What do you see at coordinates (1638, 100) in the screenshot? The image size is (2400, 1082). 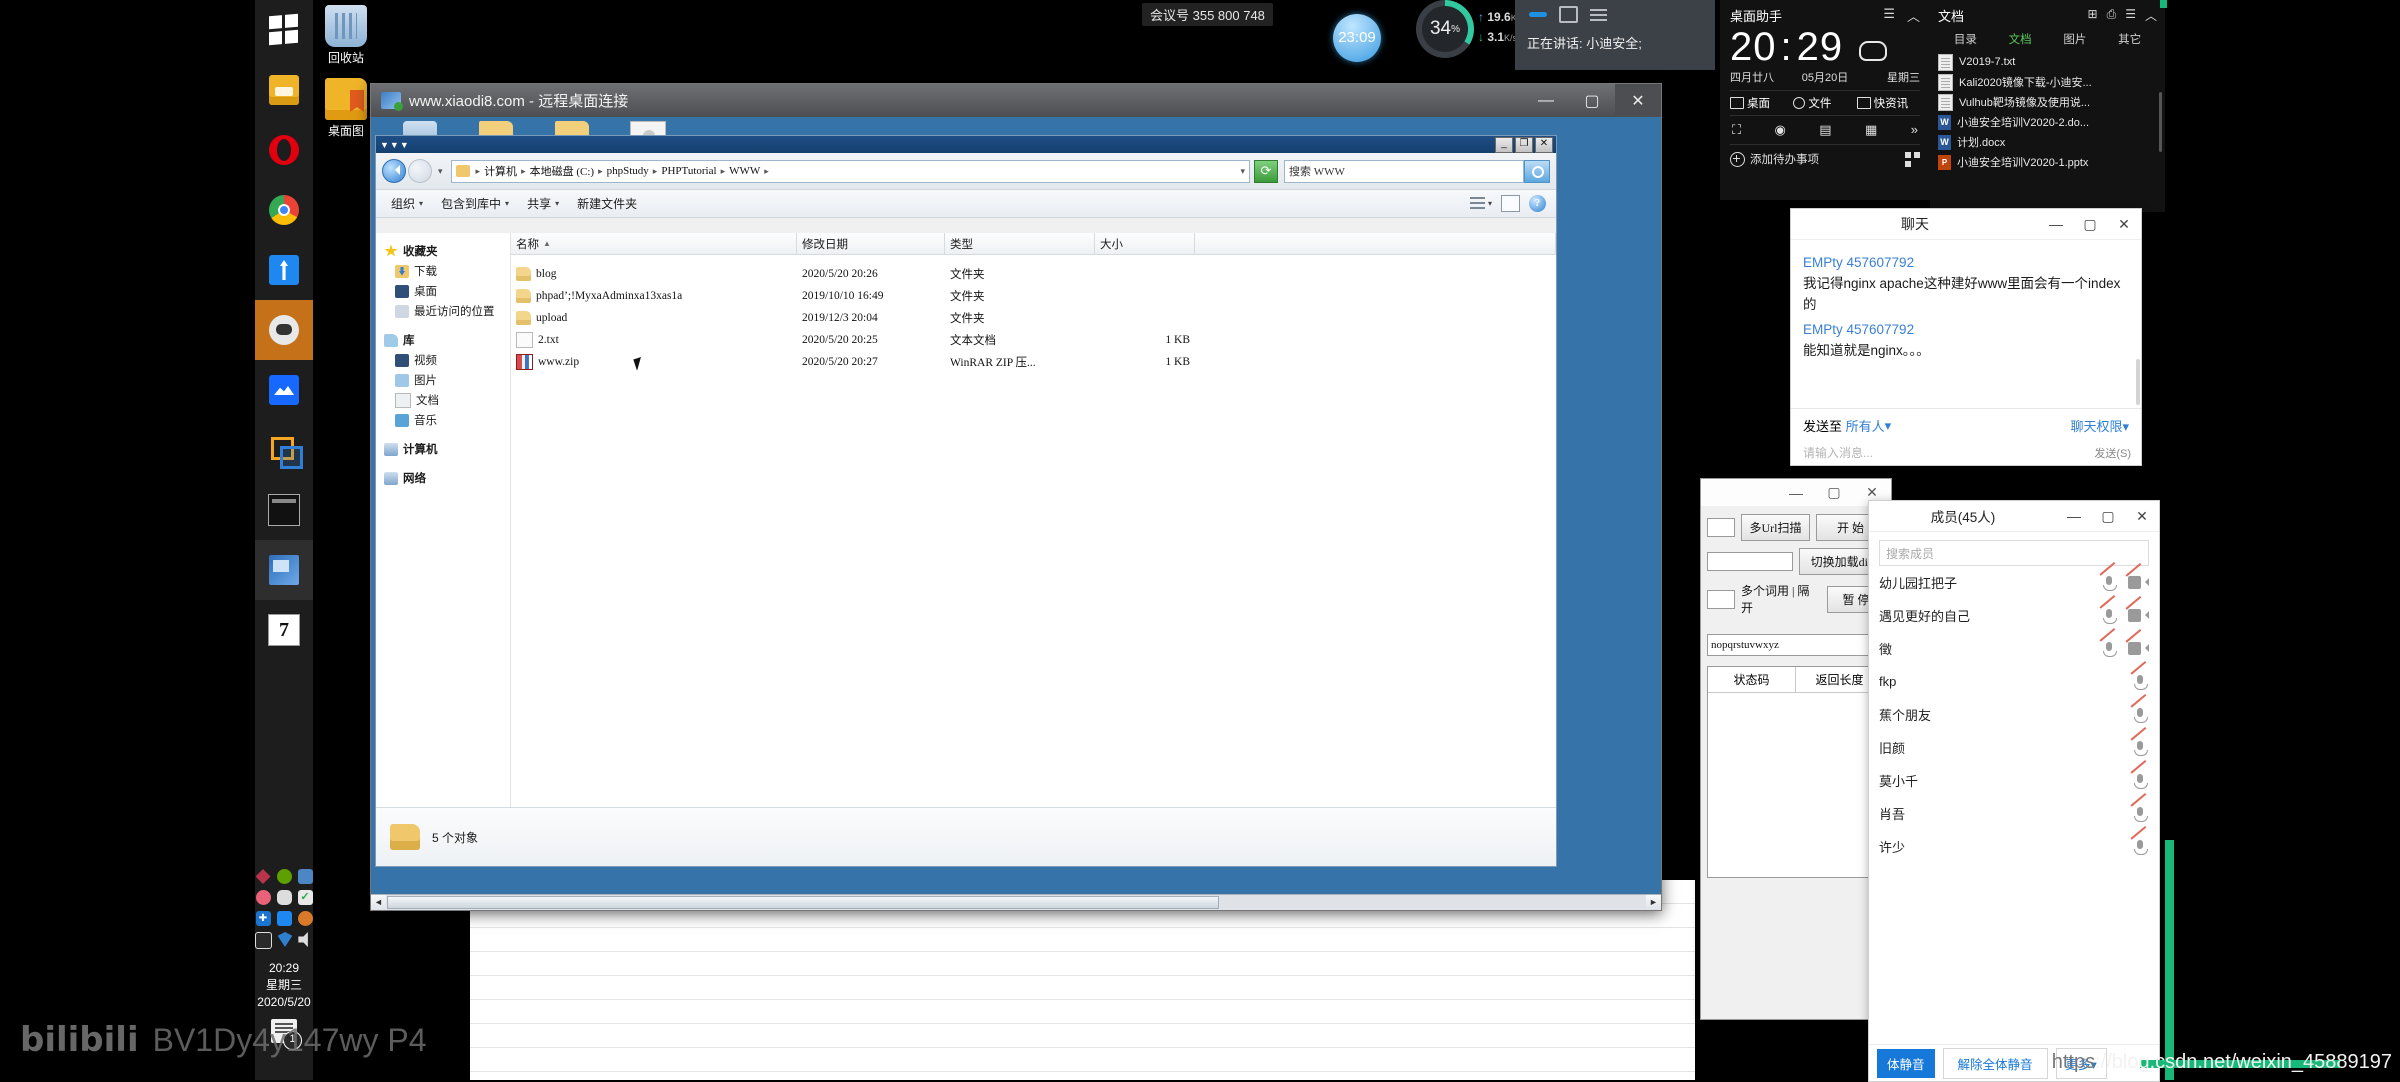 I see `rdp-close-button: ✕` at bounding box center [1638, 100].